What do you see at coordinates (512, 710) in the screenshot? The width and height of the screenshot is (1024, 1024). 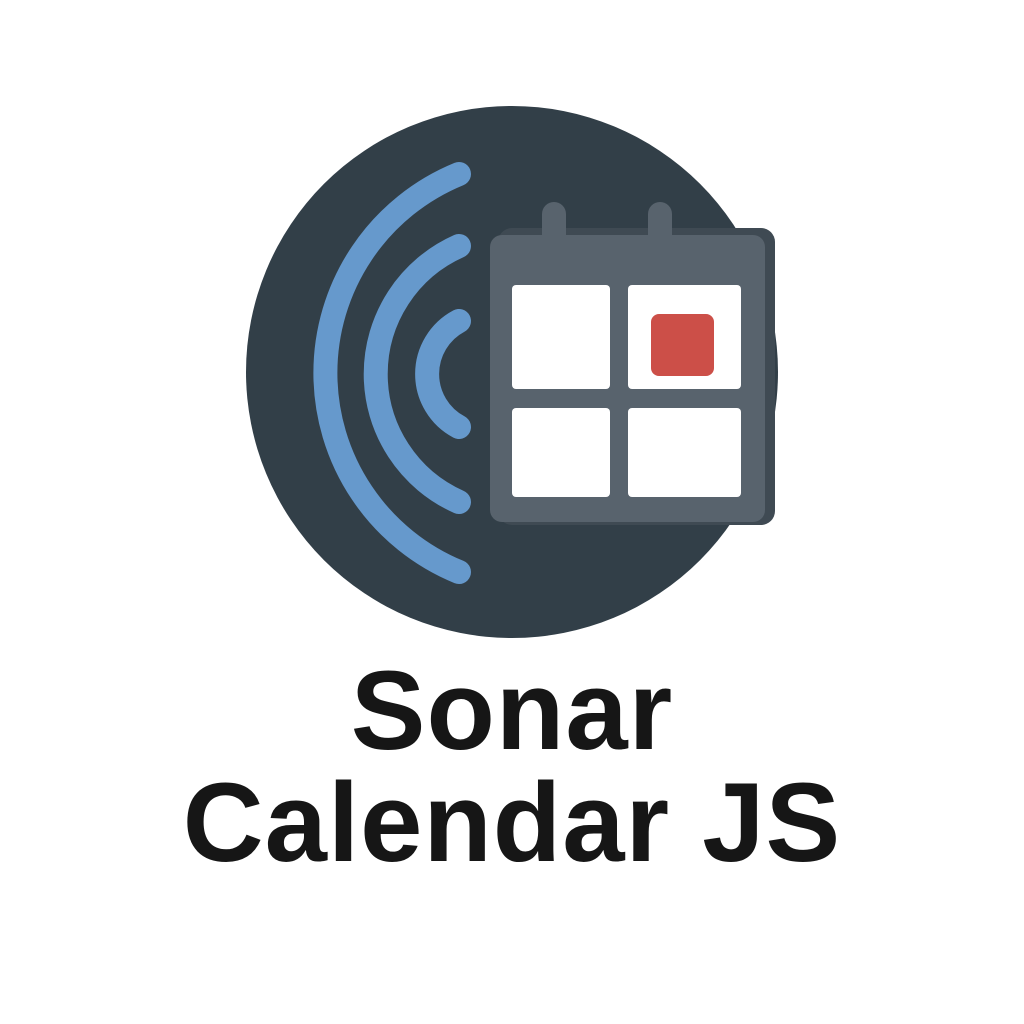 I see `wordmark-line-sonar: Sonar` at bounding box center [512, 710].